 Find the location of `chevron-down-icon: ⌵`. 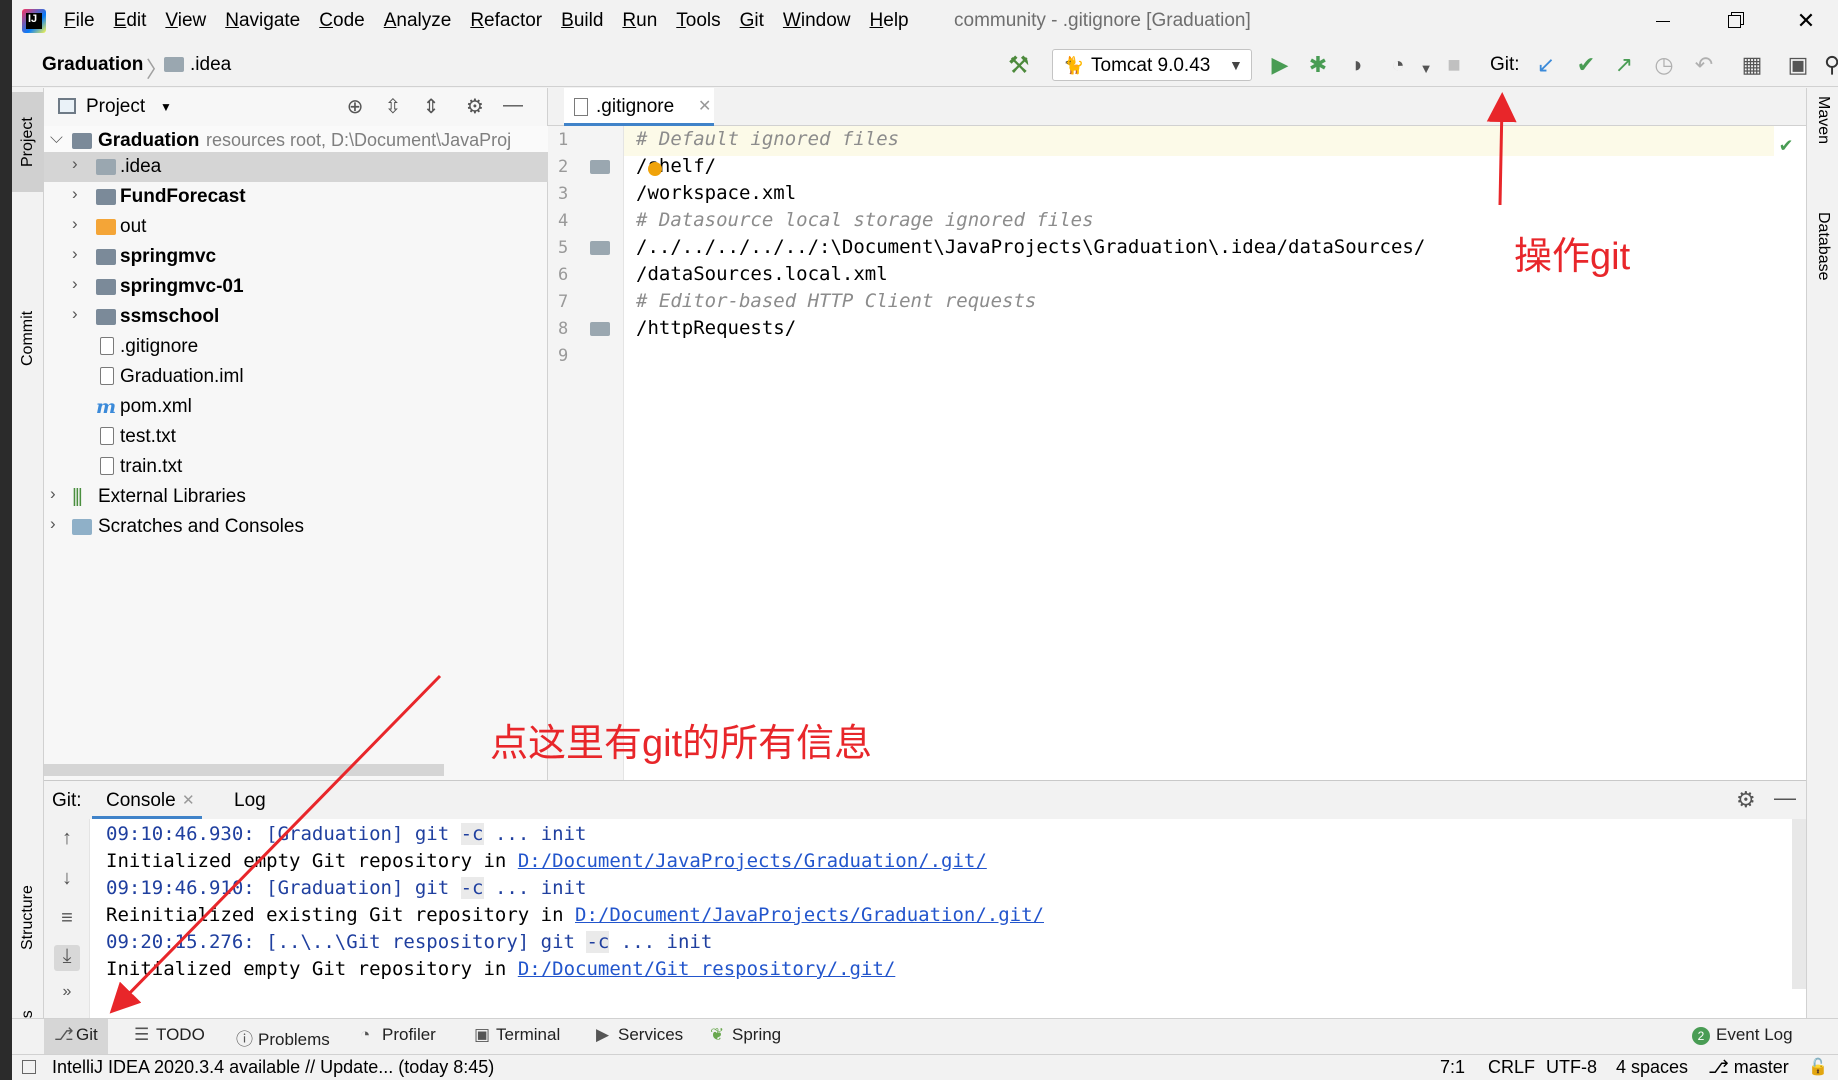

chevron-down-icon: ⌵ is located at coordinates (56, 138).